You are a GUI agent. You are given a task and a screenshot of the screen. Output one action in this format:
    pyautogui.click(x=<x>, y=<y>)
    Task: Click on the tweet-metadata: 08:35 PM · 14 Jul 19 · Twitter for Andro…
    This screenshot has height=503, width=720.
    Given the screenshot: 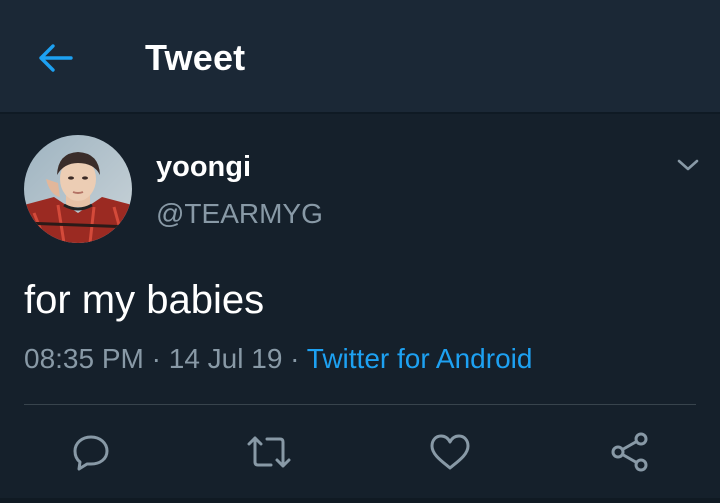 What is the action you would take?
    pyautogui.click(x=278, y=359)
    